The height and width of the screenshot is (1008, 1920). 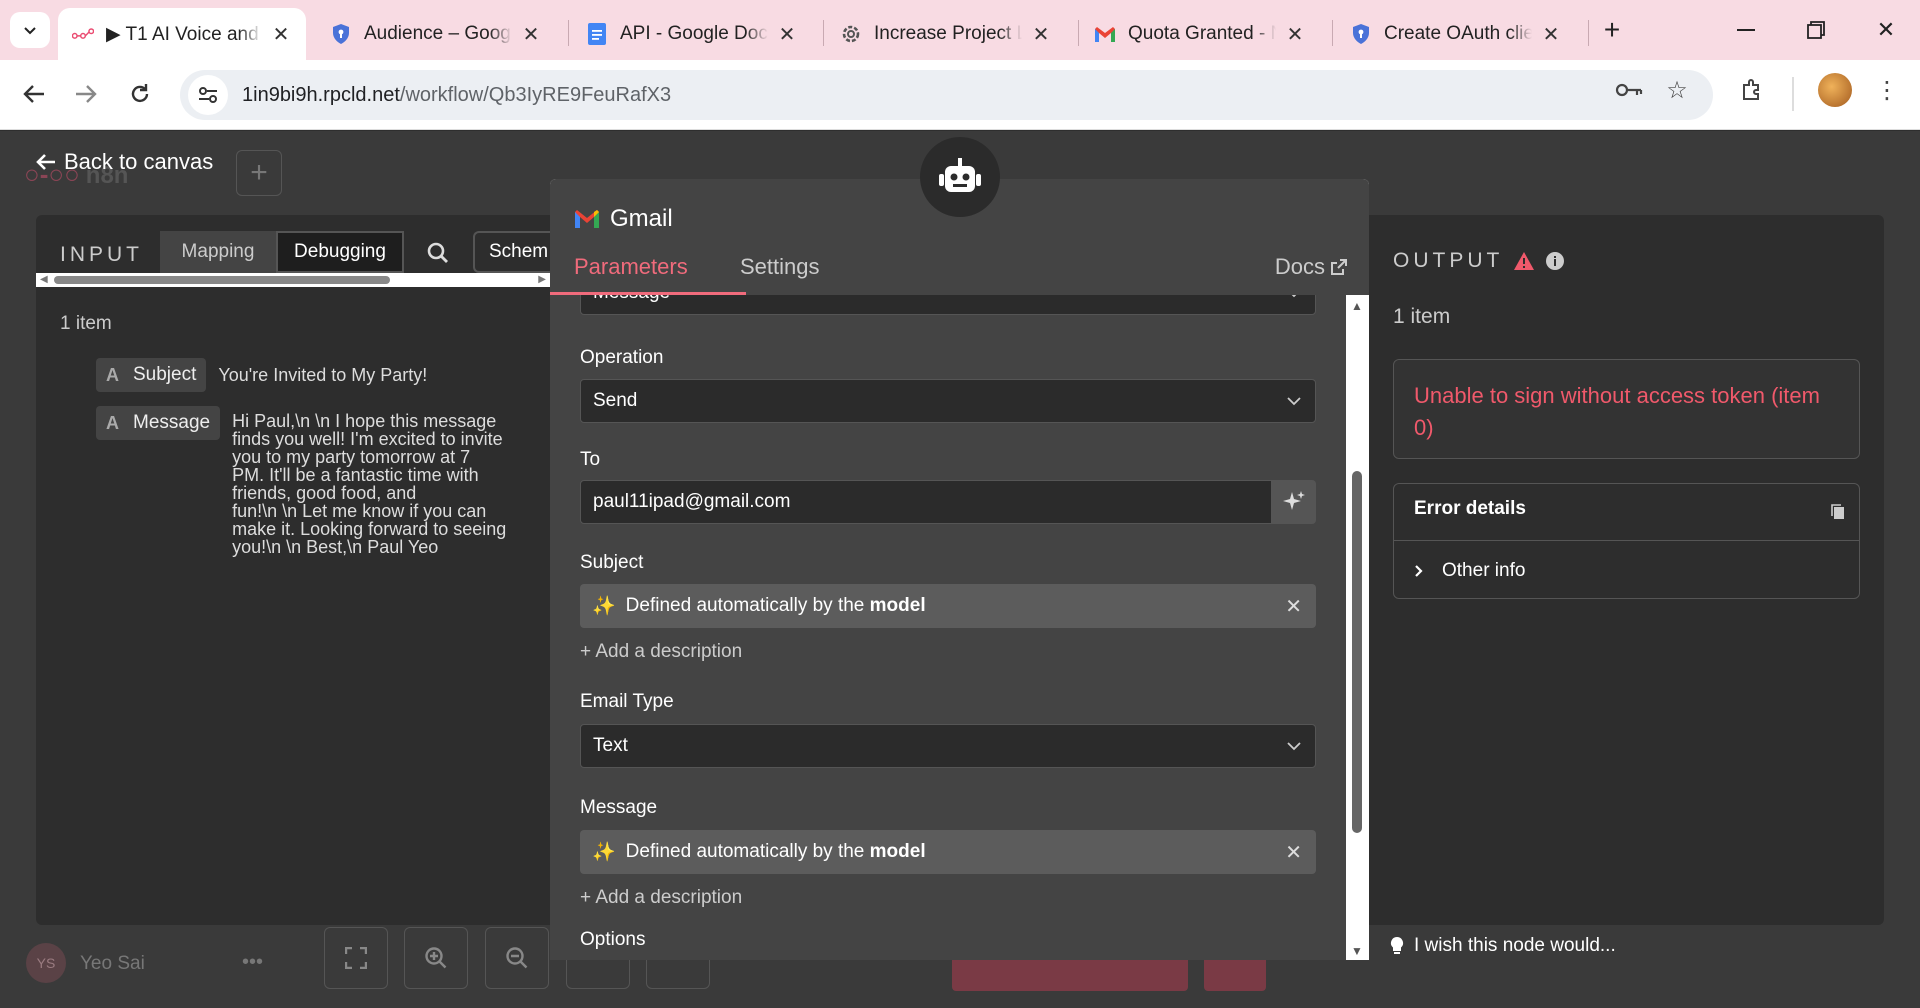 What do you see at coordinates (948, 305) in the screenshot?
I see `resource-select: Message` at bounding box center [948, 305].